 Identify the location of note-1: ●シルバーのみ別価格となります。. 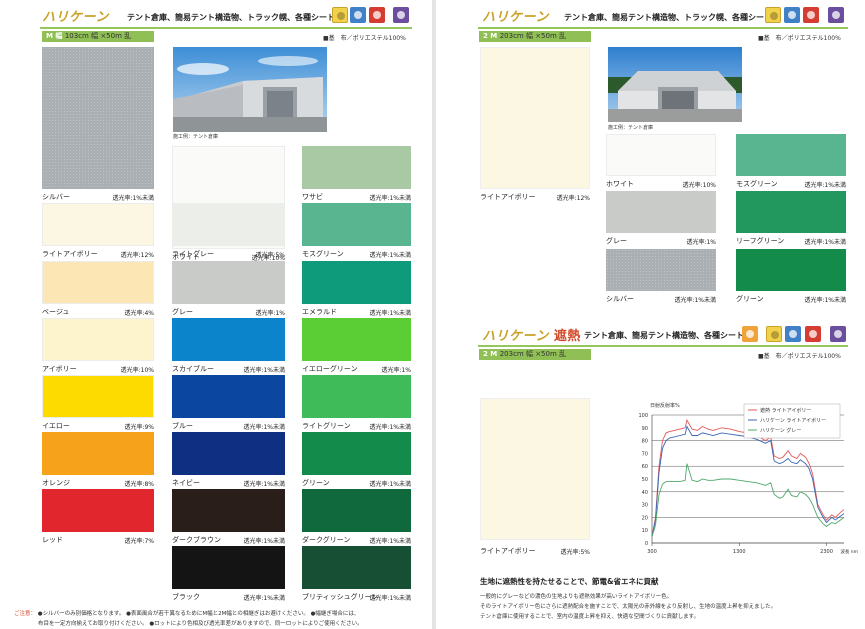
(81, 614).